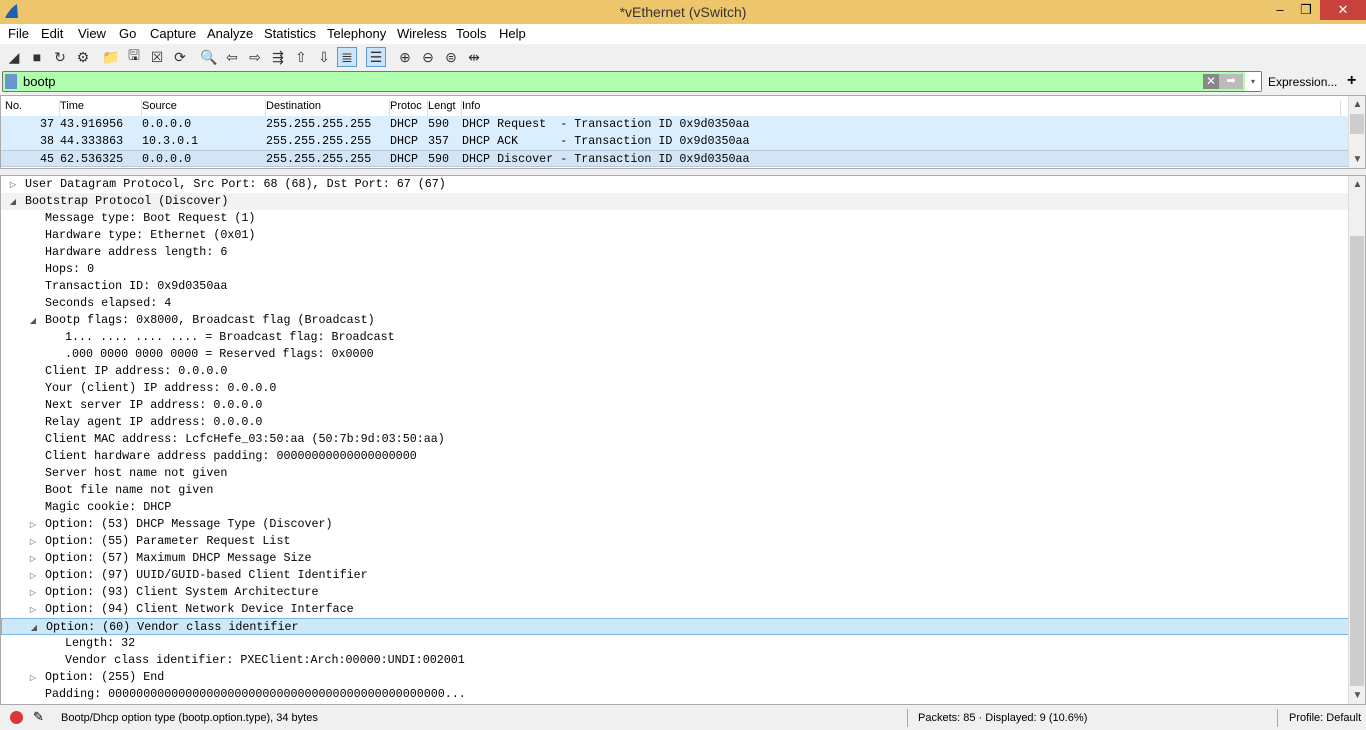  Describe the element at coordinates (1253, 81) in the screenshot. I see `filter-history-dropdown: ▾` at that location.